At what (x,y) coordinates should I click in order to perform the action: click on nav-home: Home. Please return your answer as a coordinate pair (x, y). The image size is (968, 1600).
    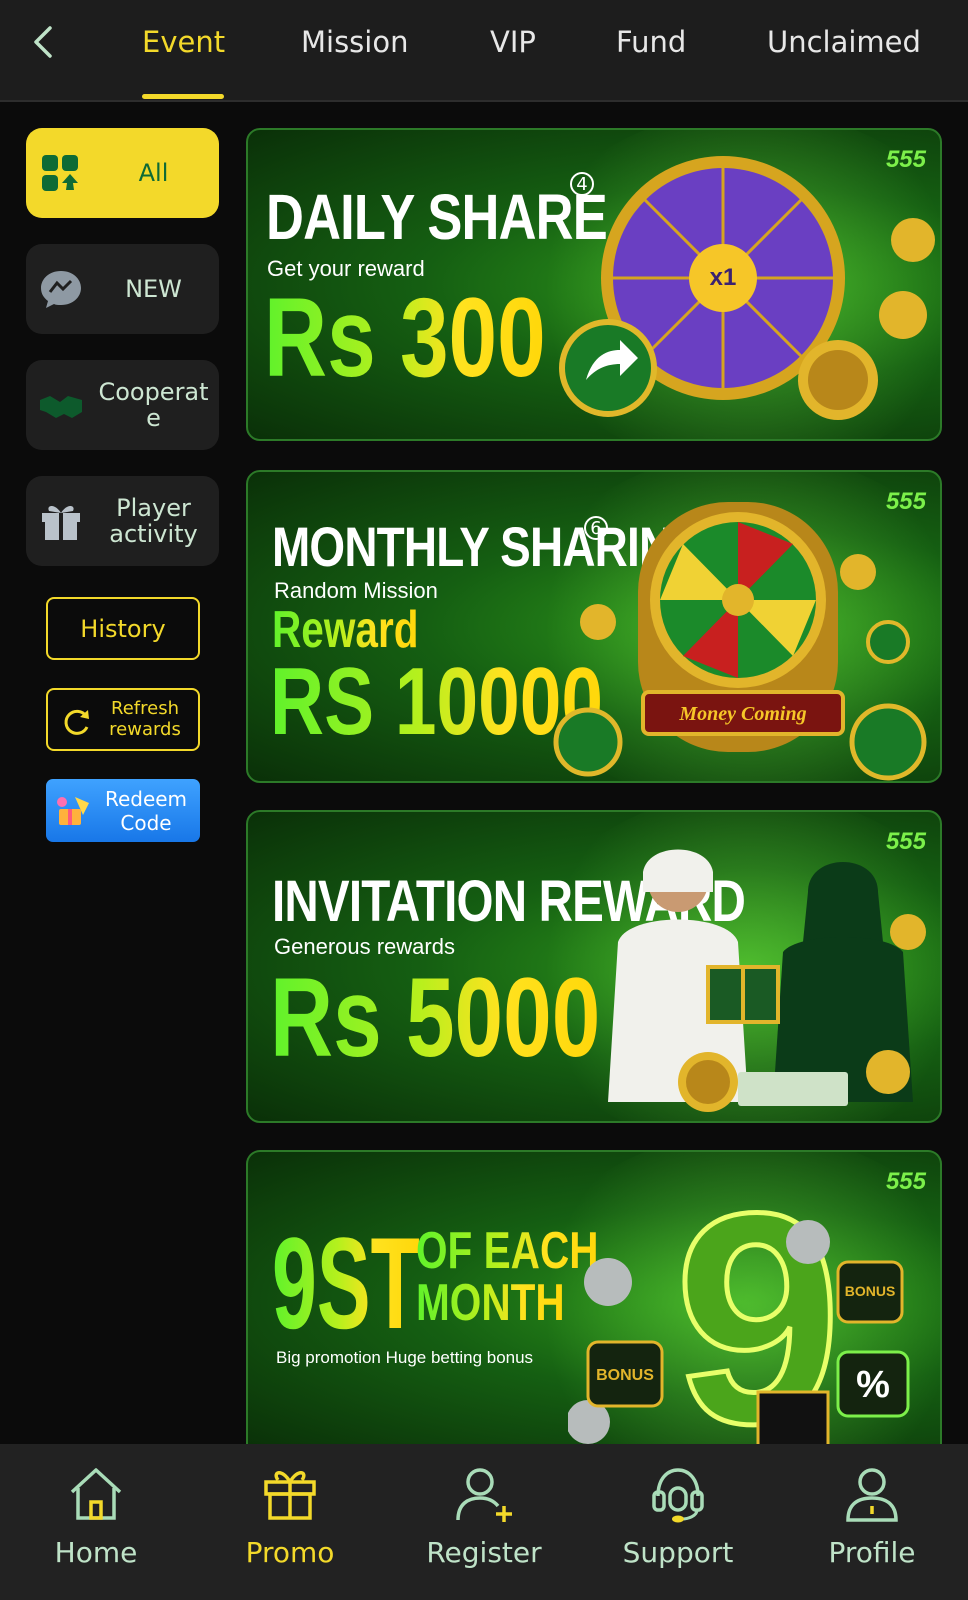
    Looking at the image, I should click on (96, 1522).